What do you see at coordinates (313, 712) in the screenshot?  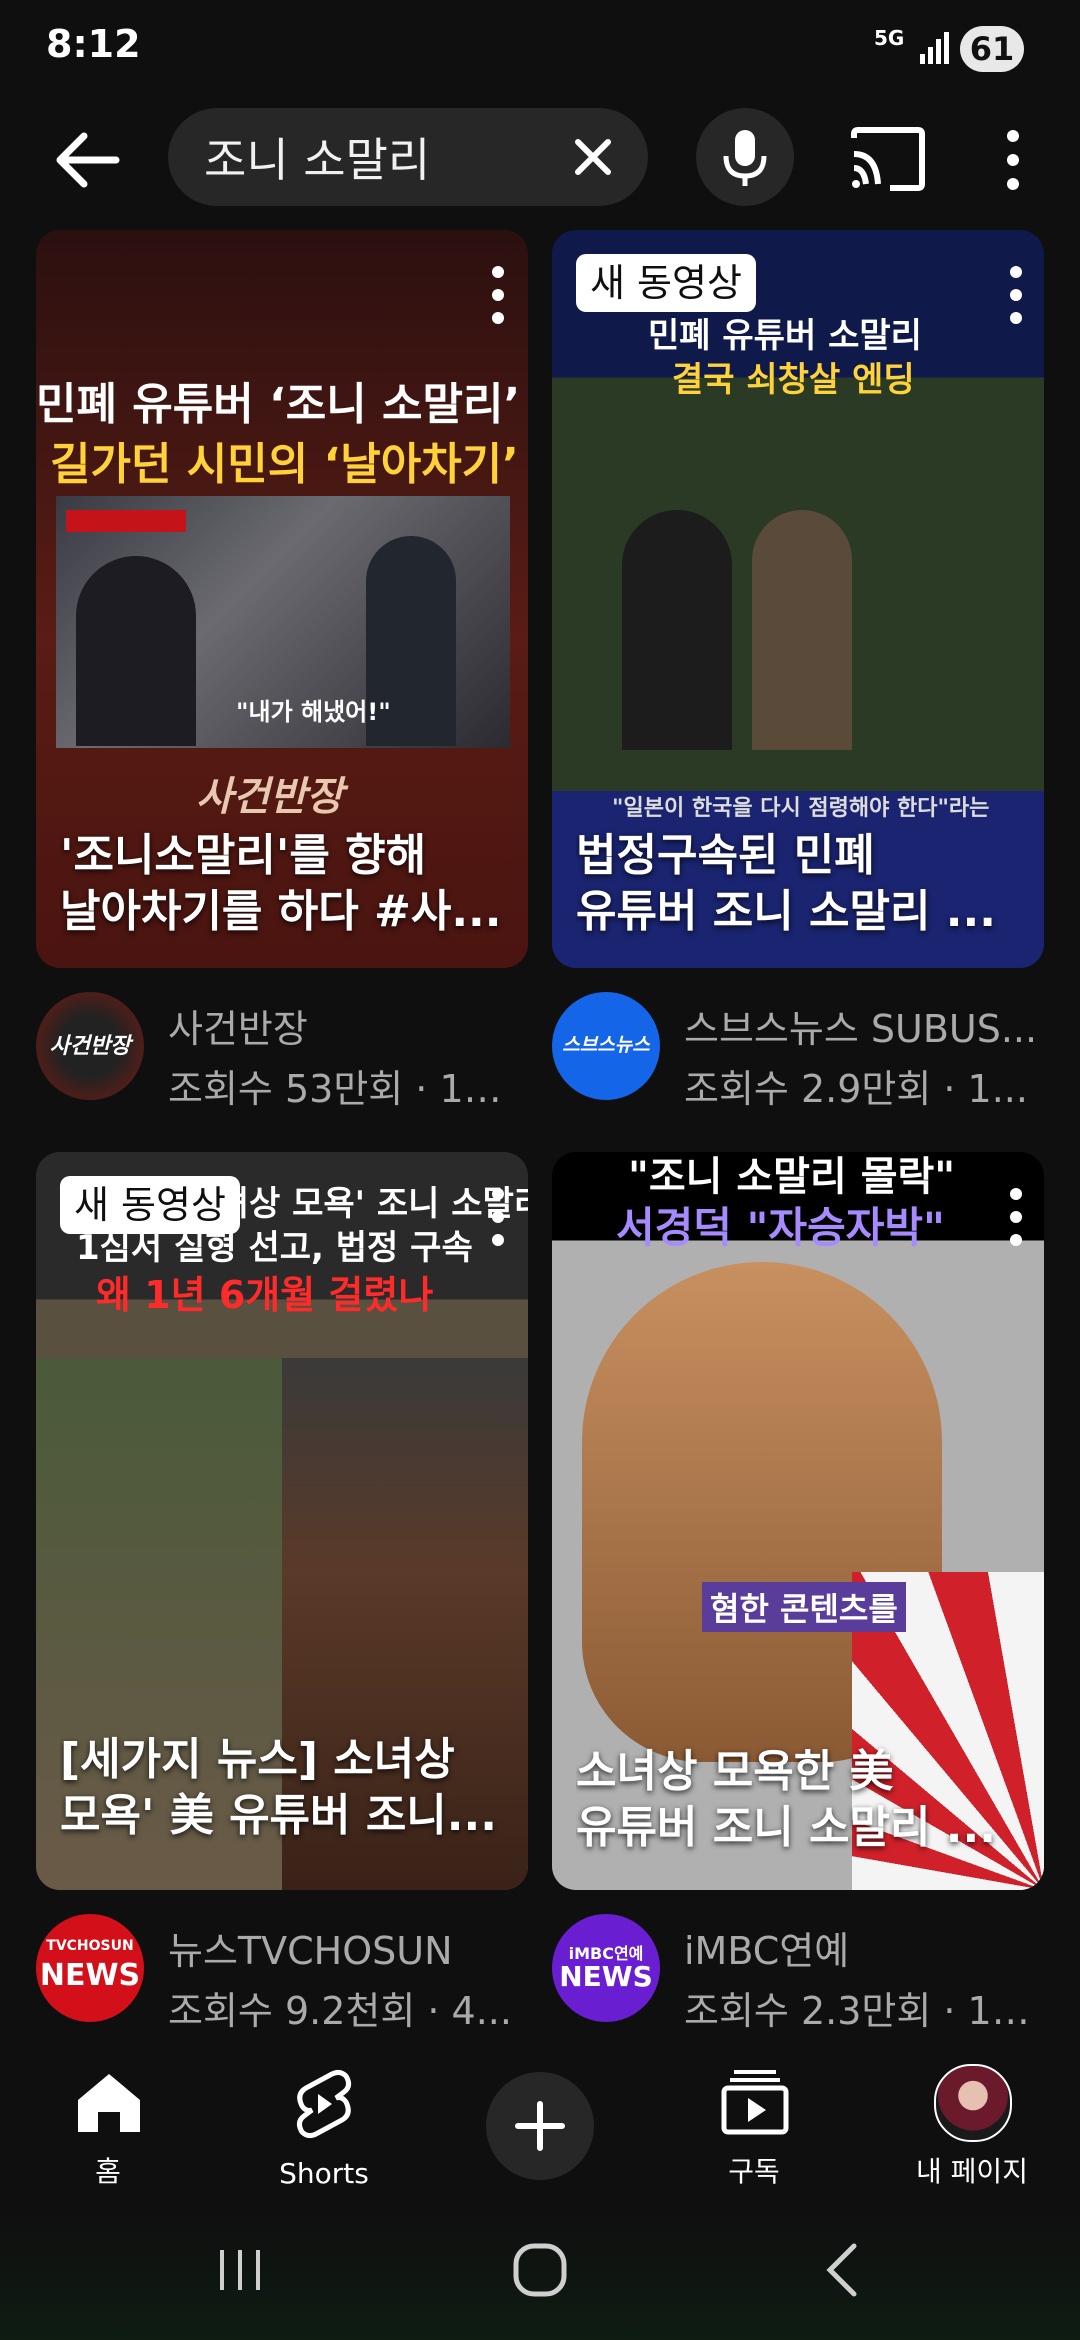 I see `caption-chip: "내가 해냈어!"` at bounding box center [313, 712].